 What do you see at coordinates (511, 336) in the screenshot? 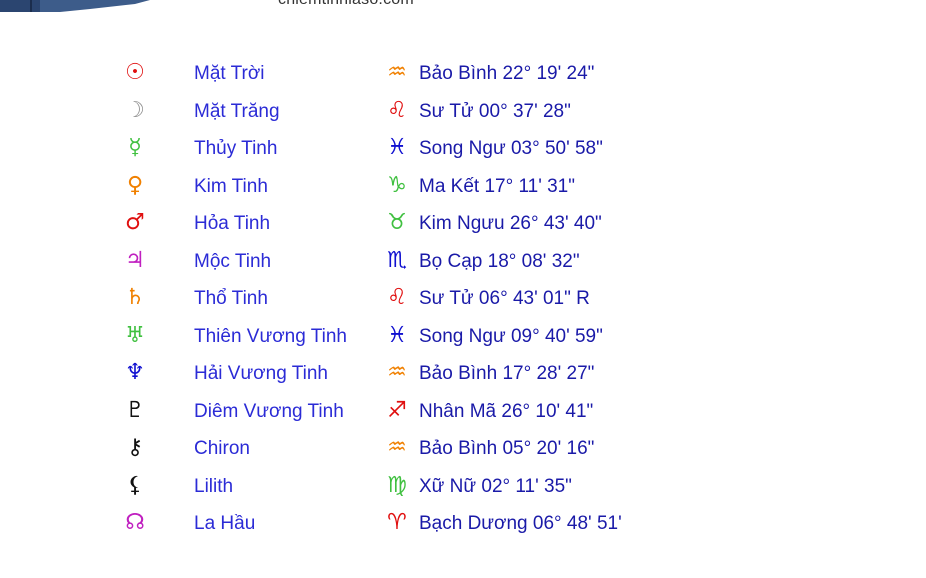
I see `planet-position: Song Ngư 09° 40' 59"` at bounding box center [511, 336].